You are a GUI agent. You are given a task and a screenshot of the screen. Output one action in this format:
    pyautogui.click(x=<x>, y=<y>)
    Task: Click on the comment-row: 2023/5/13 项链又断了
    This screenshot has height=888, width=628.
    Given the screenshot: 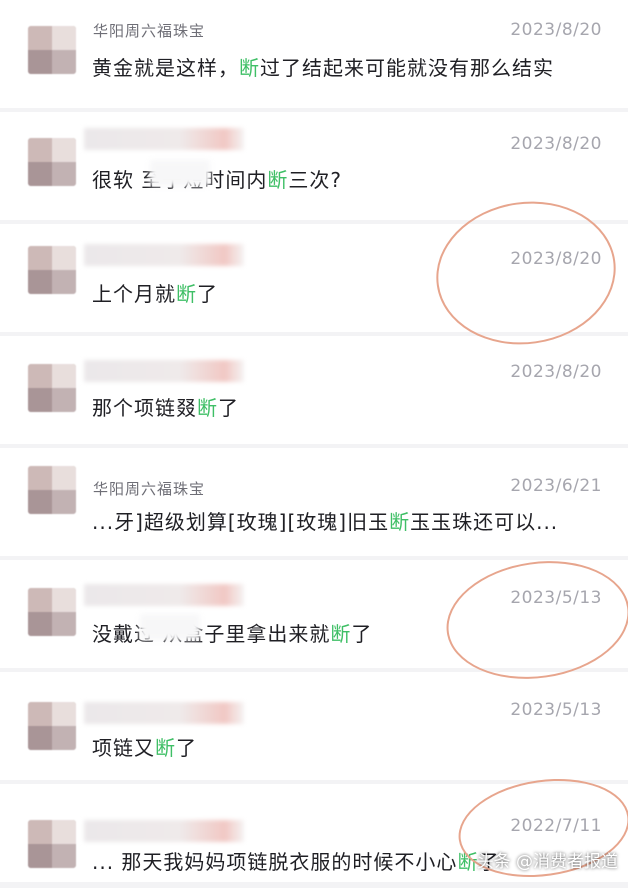 What is the action you would take?
    pyautogui.click(x=314, y=726)
    